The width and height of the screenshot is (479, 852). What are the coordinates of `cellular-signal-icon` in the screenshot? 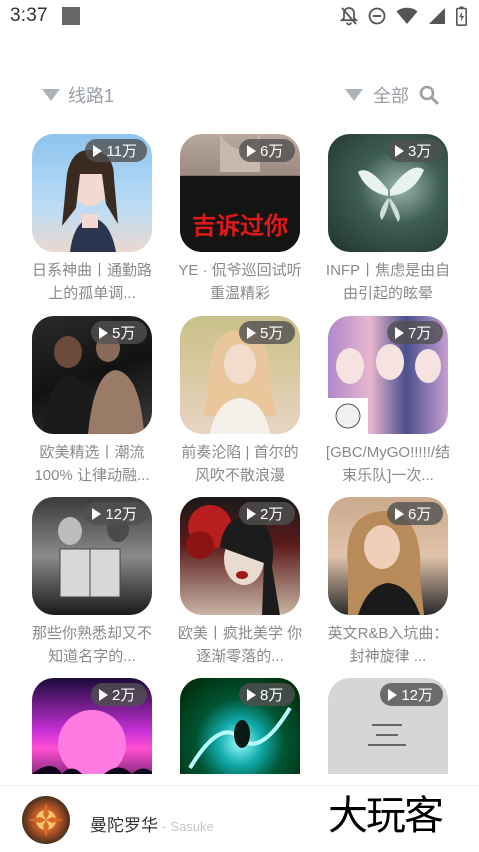 It's located at (437, 16).